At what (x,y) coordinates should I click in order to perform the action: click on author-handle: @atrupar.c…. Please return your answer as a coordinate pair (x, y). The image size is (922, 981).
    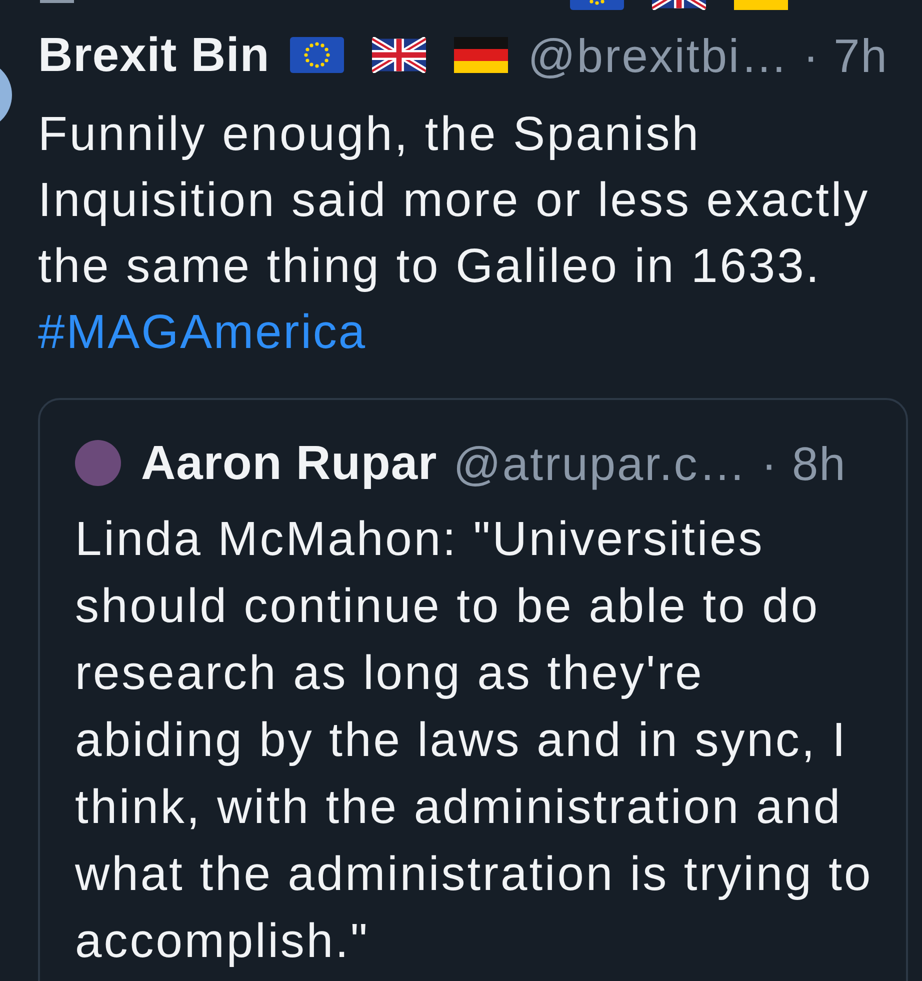
    Looking at the image, I should click on (600, 463).